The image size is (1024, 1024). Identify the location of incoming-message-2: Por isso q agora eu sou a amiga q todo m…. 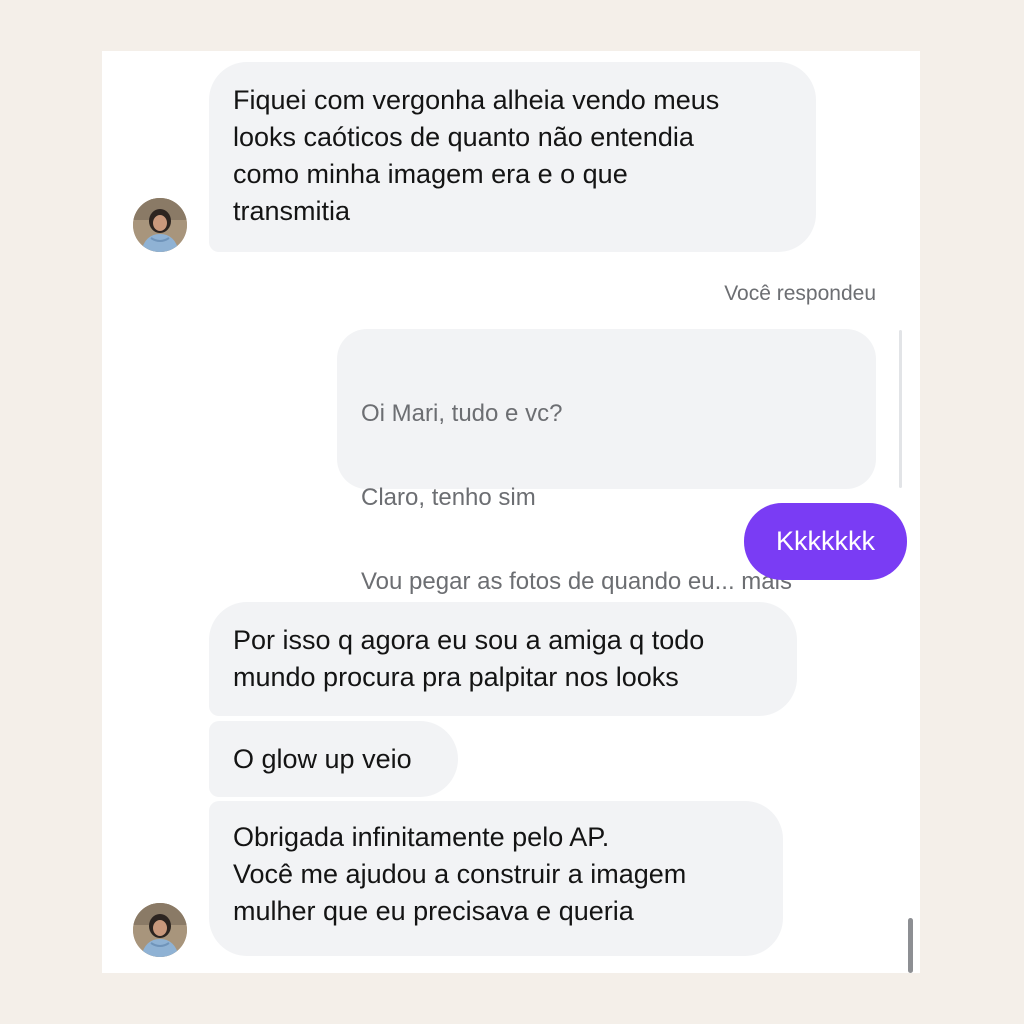
(503, 659).